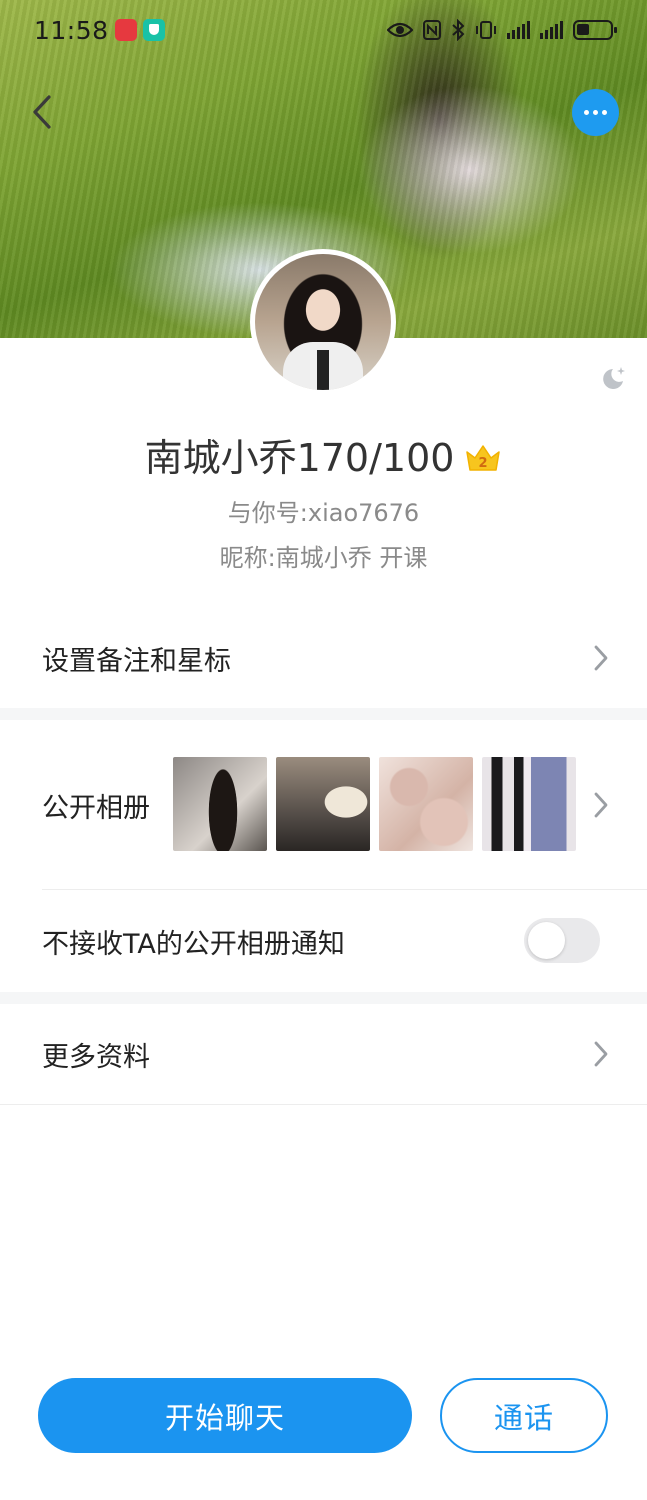 This screenshot has height=1500, width=647. What do you see at coordinates (551, 30) in the screenshot?
I see `signal-2-icon` at bounding box center [551, 30].